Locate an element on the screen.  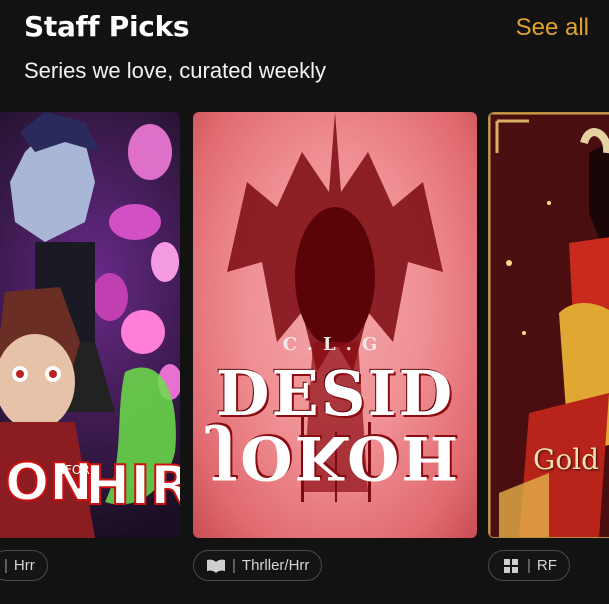
section-title: Staff Picks is located at coordinates (107, 26).